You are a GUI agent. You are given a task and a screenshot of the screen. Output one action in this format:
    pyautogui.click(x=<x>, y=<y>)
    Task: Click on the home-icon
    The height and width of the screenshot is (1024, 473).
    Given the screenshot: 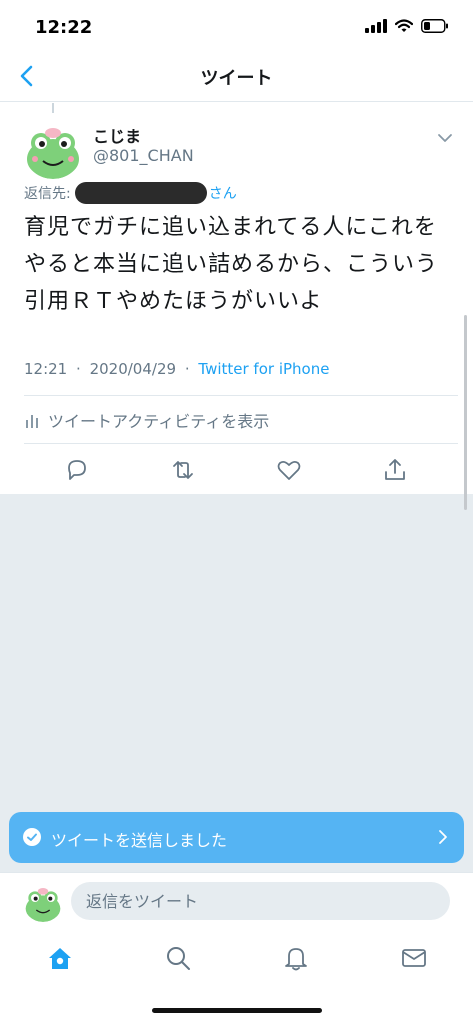 What is the action you would take?
    pyautogui.click(x=60, y=958)
    